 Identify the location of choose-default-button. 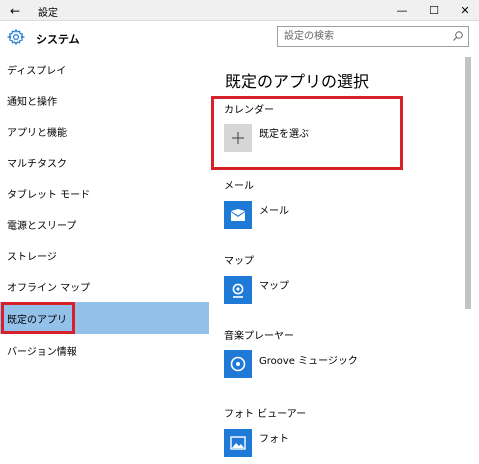
(238, 138).